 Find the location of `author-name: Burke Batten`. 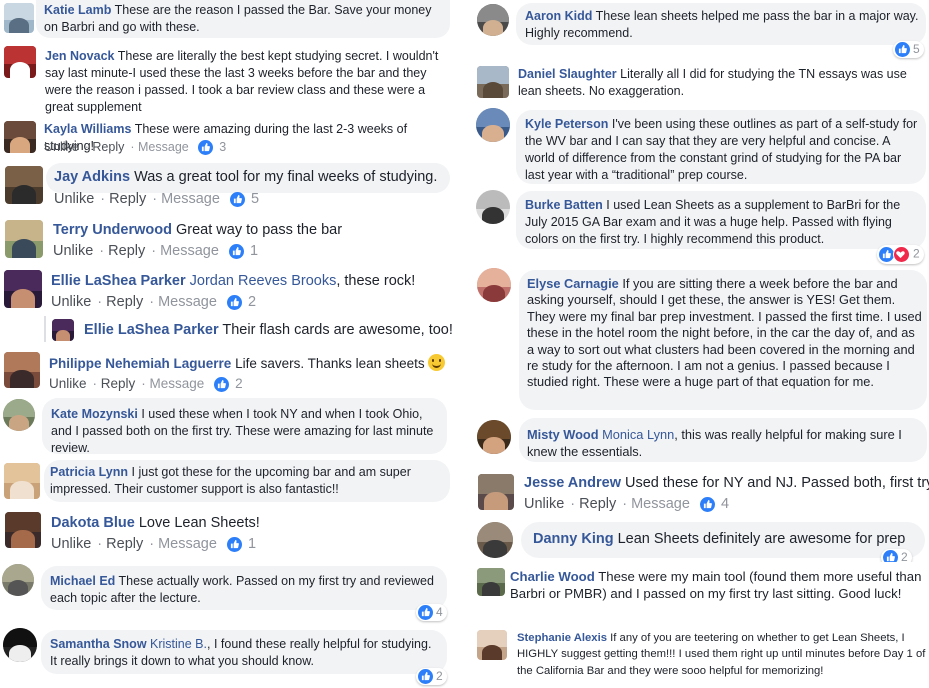

author-name: Burke Batten is located at coordinates (564, 205).